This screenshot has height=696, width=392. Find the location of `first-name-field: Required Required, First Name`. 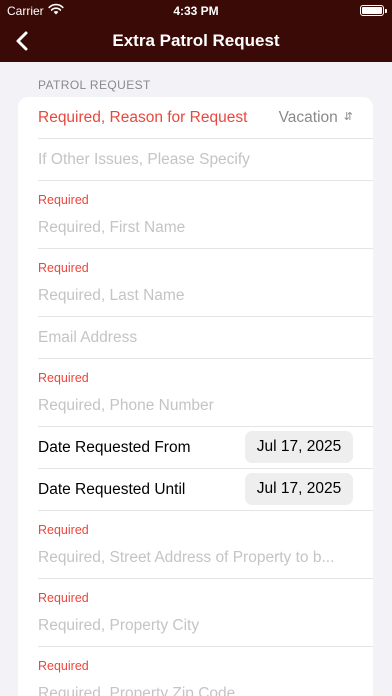

first-name-field: Required Required, First Name is located at coordinates (195, 215).